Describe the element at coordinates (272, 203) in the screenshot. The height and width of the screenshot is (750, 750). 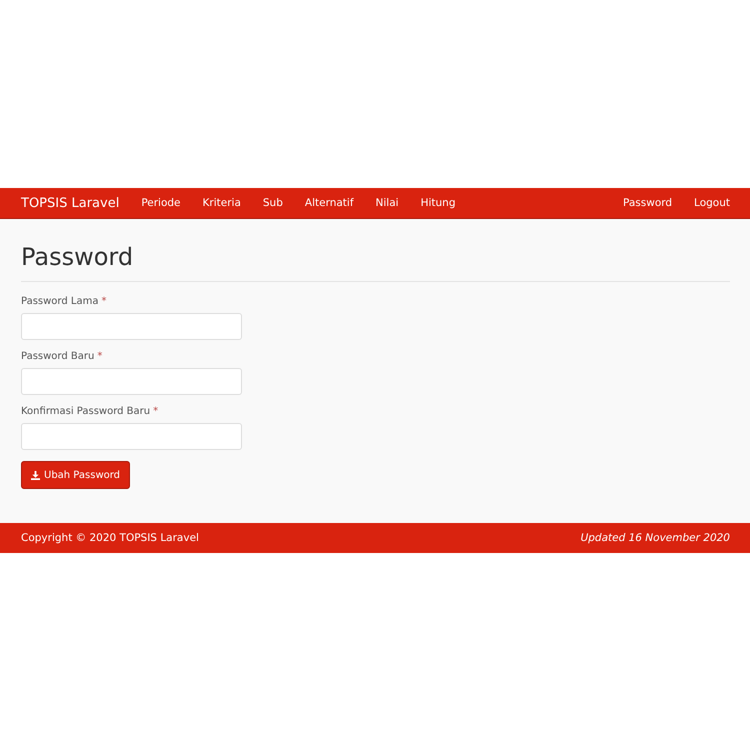
I see `nav-link: Sub` at that location.